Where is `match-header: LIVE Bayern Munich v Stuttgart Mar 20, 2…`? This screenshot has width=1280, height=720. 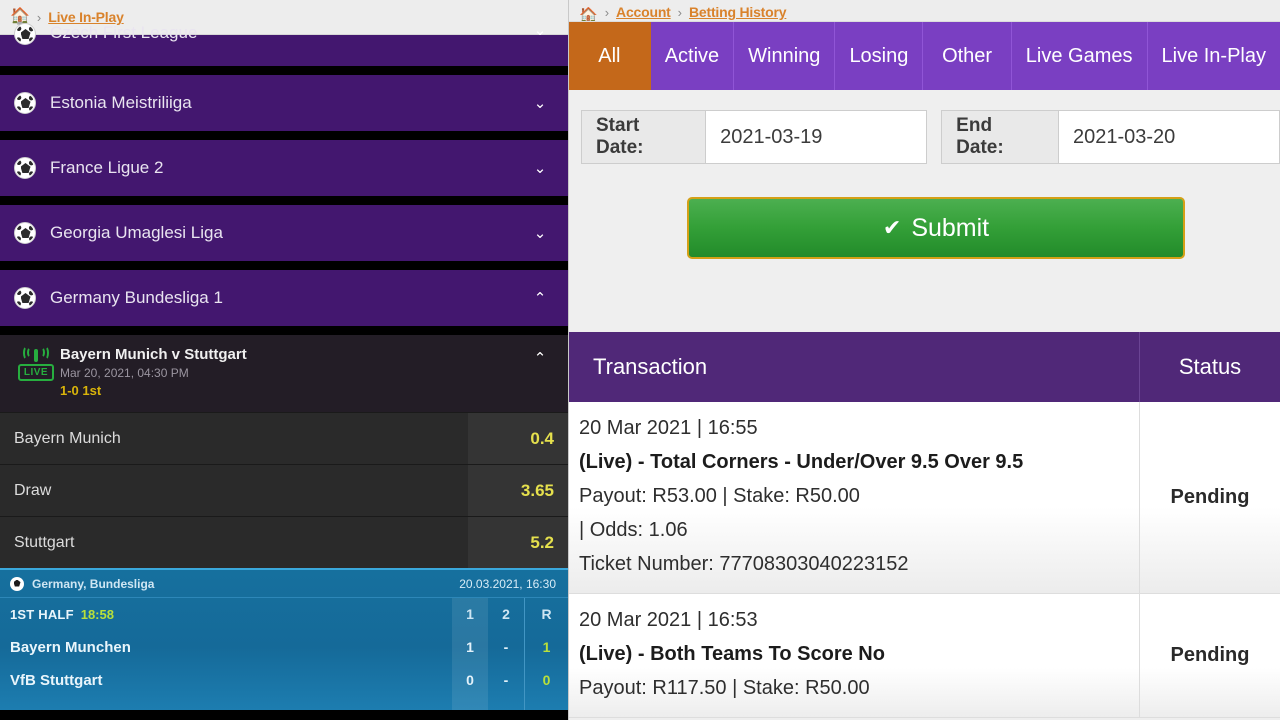
match-header: LIVE Bayern Munich v Stuttgart Mar 20, 2… is located at coordinates (284, 373).